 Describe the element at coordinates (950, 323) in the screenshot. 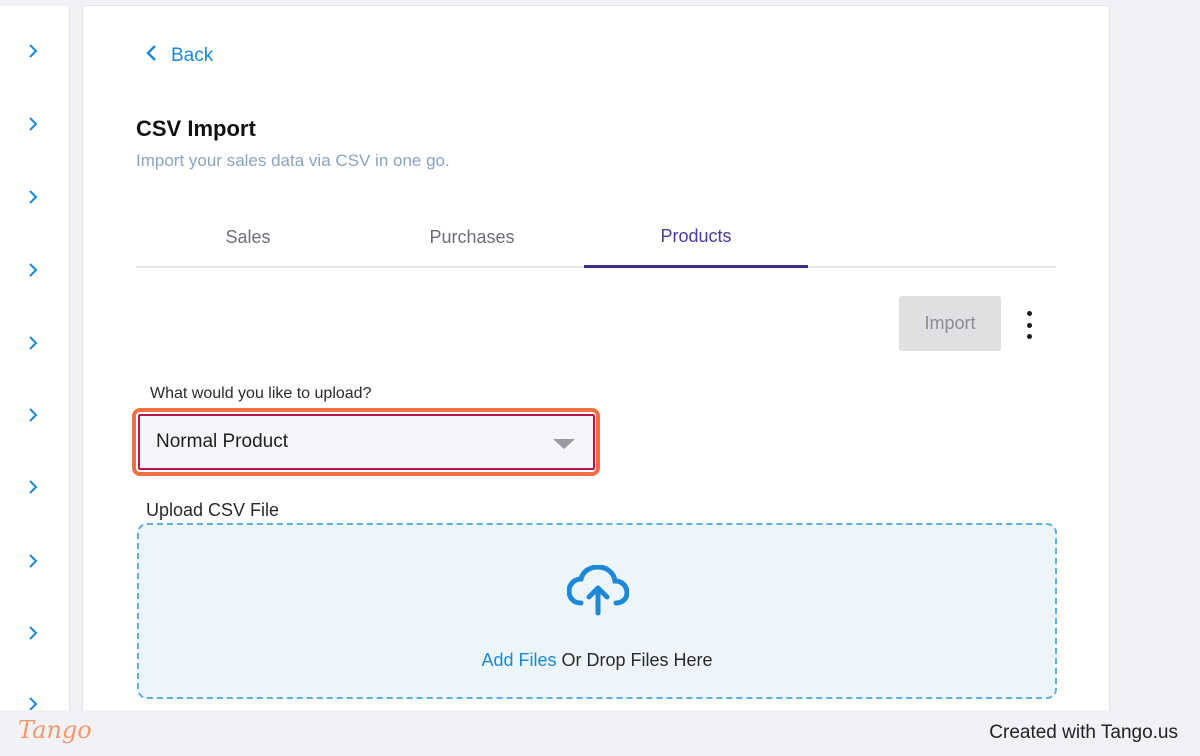

I see `import-button: Import` at that location.